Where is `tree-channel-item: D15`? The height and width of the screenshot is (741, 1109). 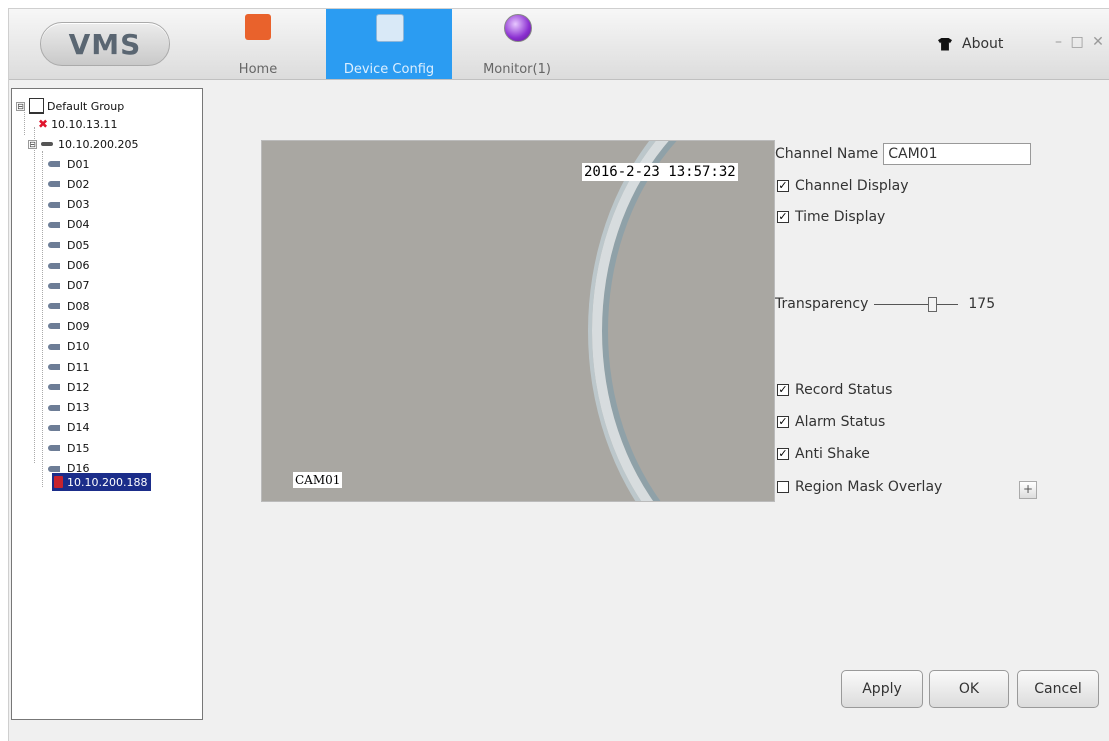
tree-channel-item: D15 is located at coordinates (68, 448).